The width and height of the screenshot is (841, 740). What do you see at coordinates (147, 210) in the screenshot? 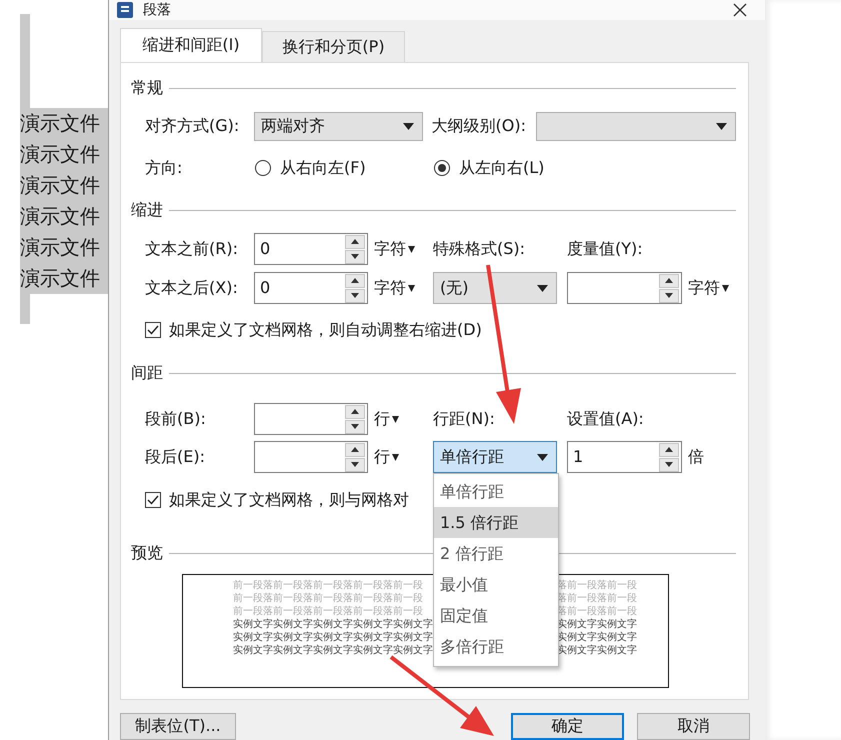
I see `section-heading: 缩进` at bounding box center [147, 210].